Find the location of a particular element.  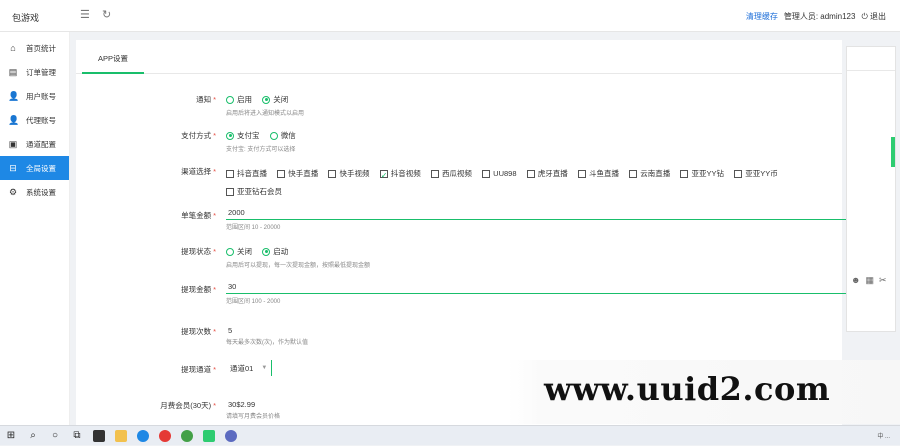

field-label: 通知 * is located at coordinates (206, 99).